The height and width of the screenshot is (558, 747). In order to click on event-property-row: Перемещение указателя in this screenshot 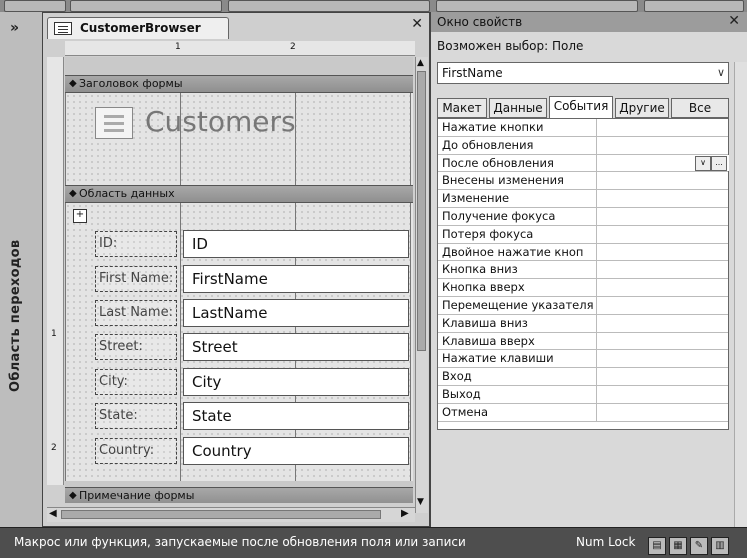, I will do `click(583, 306)`.